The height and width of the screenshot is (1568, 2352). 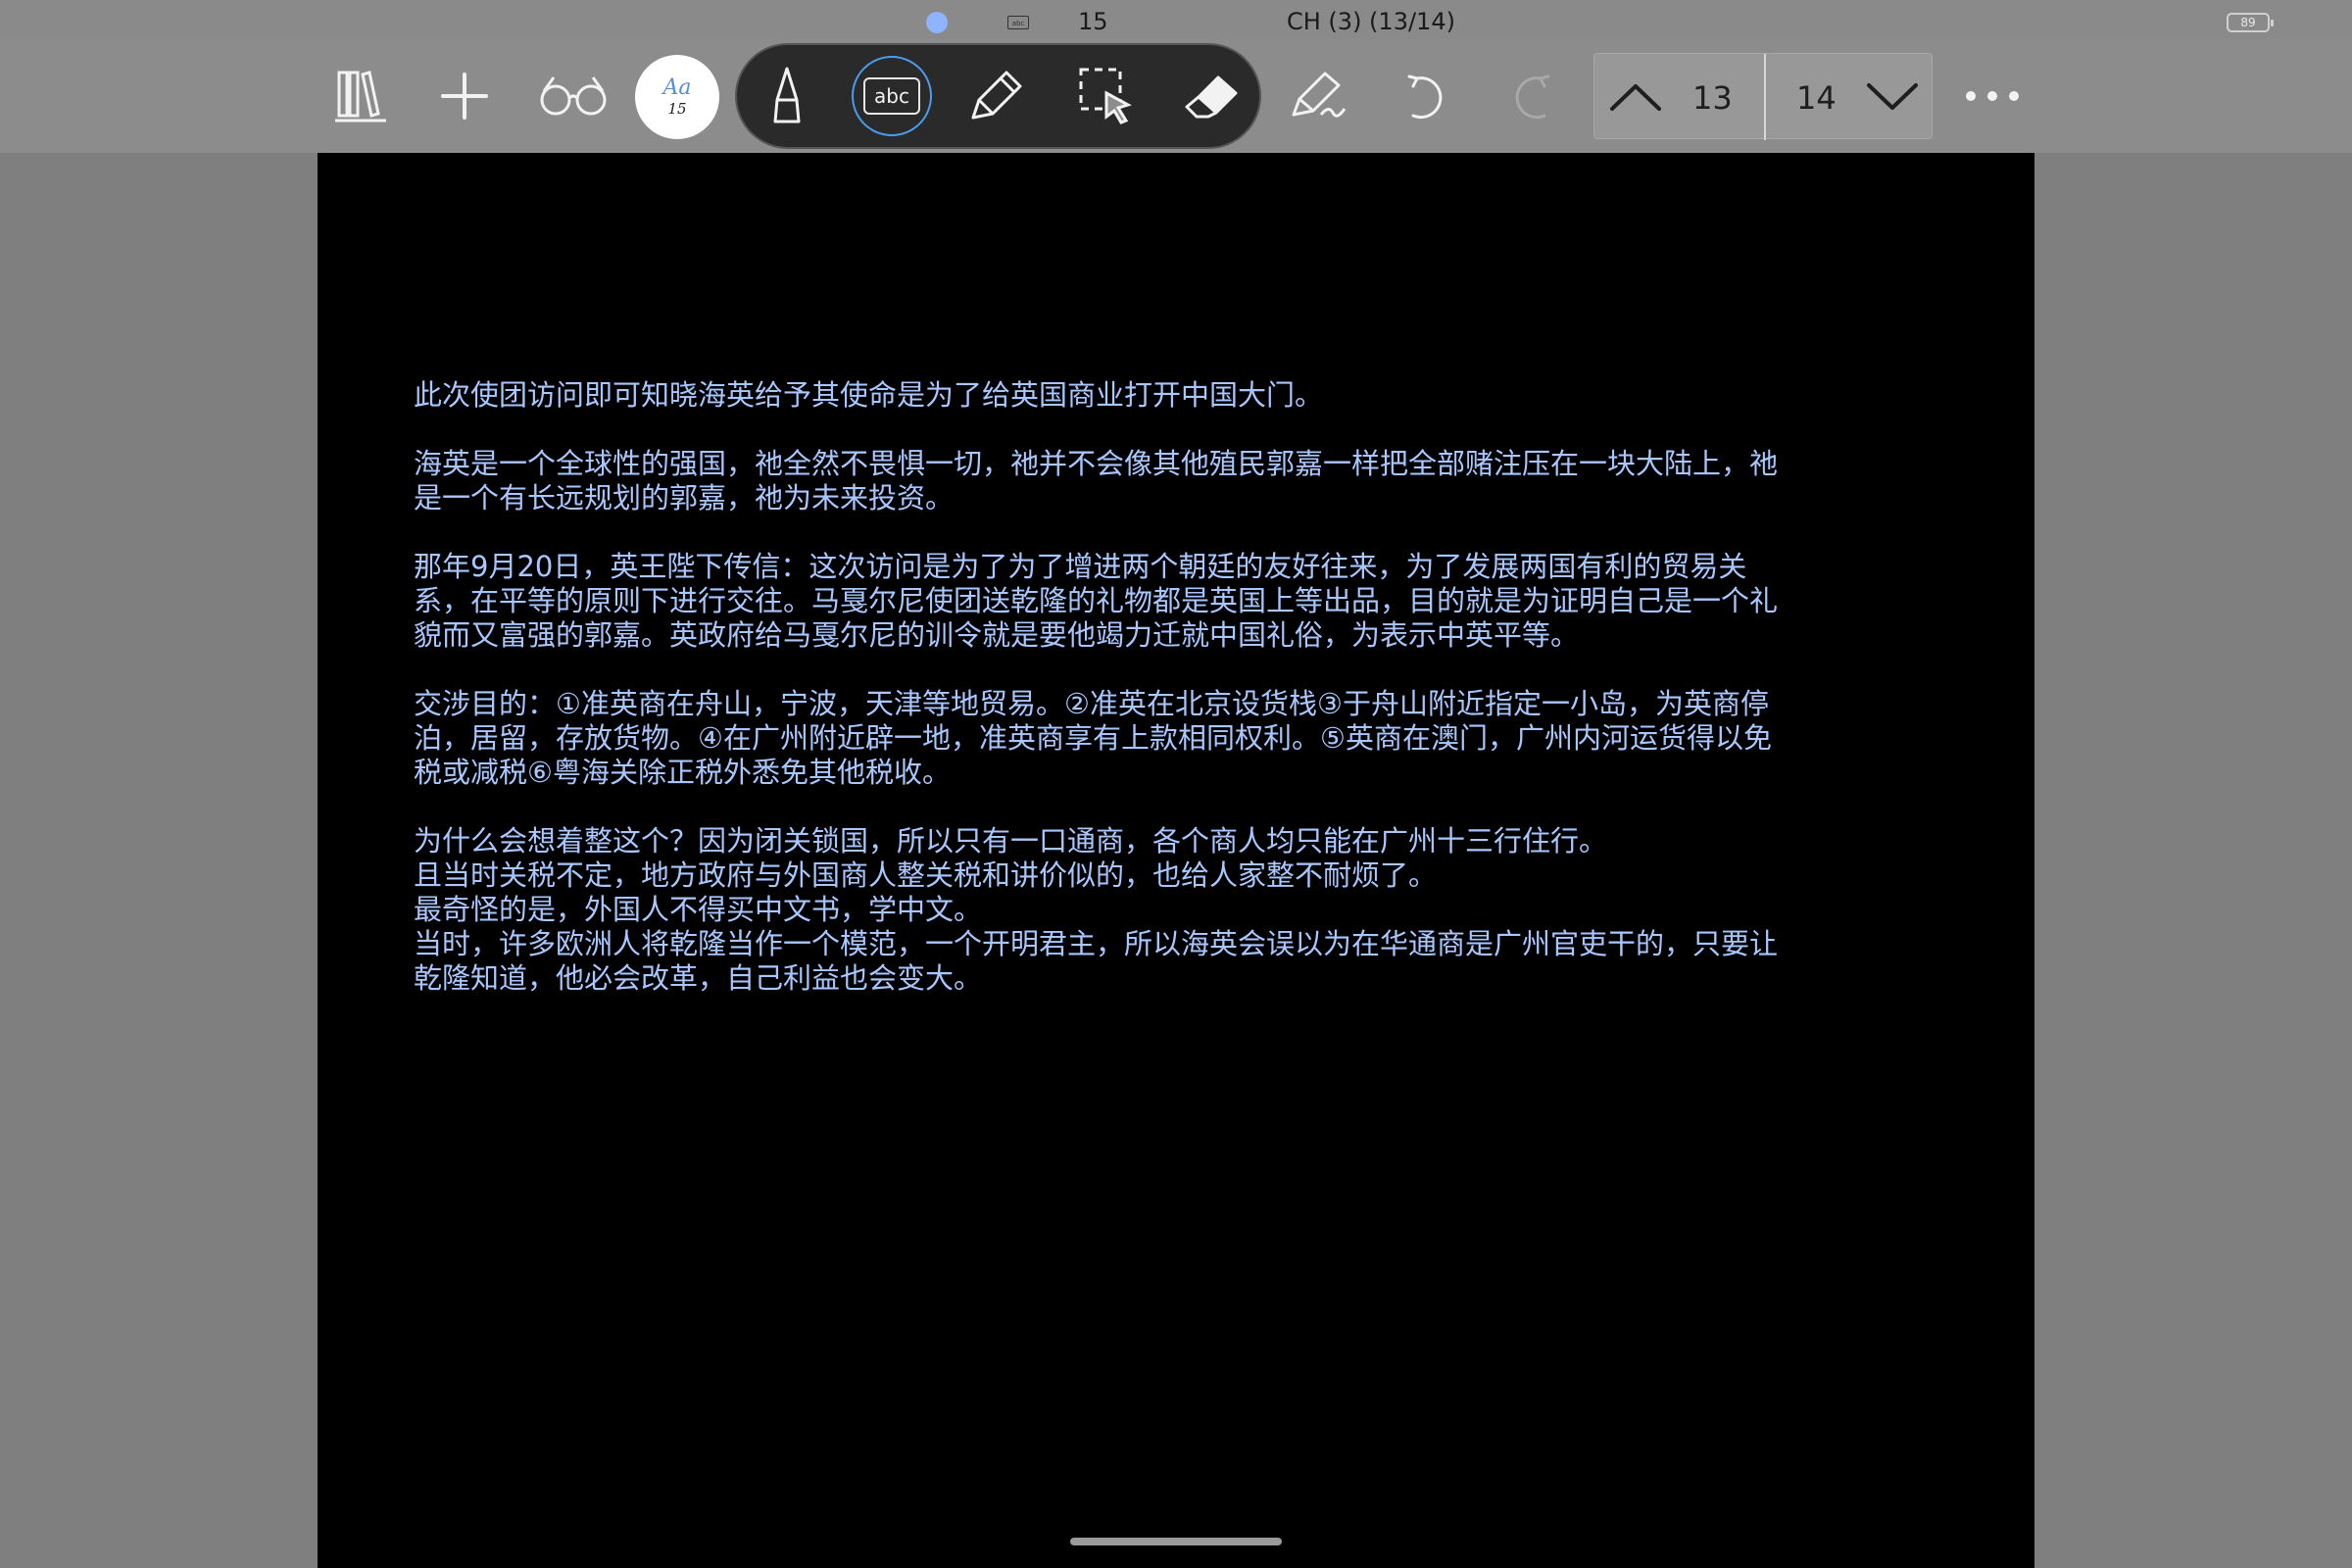 What do you see at coordinates (1018, 22) in the screenshot?
I see `text-mode-indicator-icon: abc` at bounding box center [1018, 22].